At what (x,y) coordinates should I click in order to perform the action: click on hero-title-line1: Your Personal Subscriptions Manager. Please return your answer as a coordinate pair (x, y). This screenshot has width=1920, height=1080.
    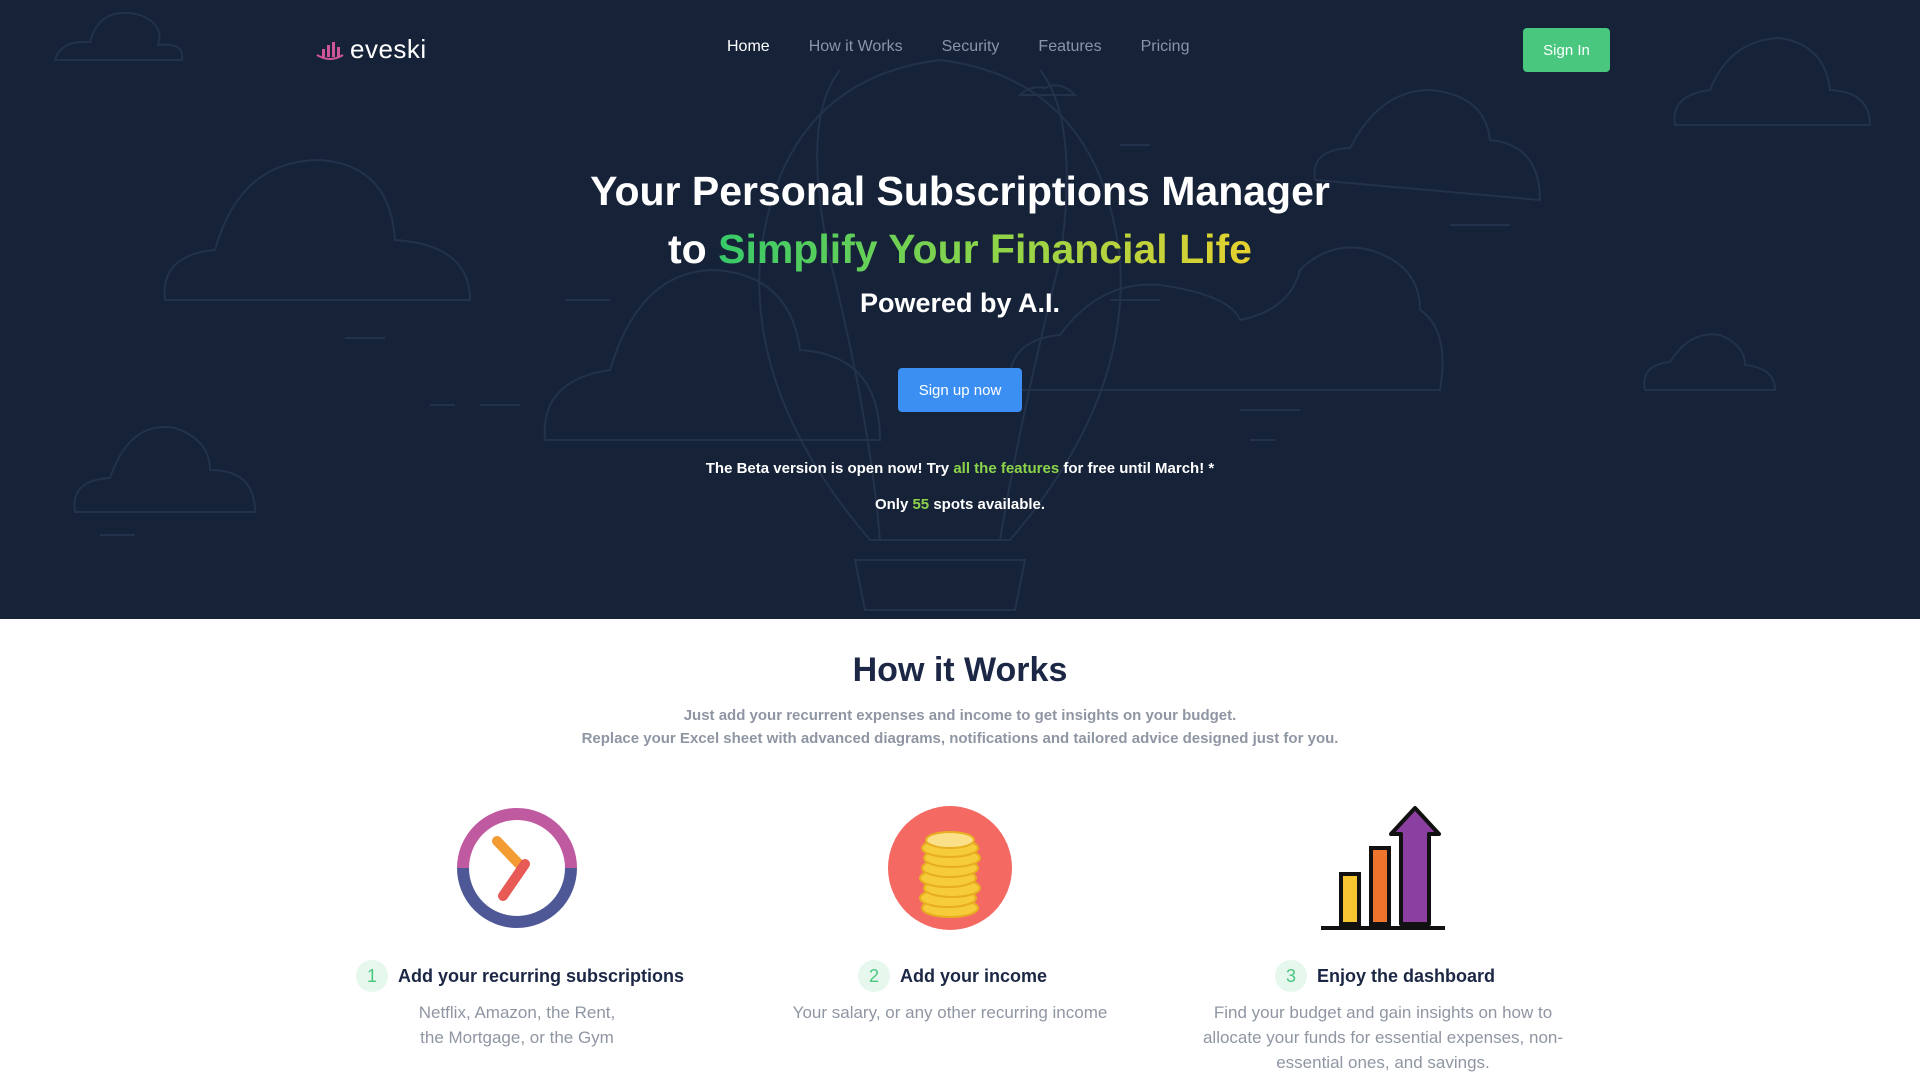
    Looking at the image, I should click on (960, 191).